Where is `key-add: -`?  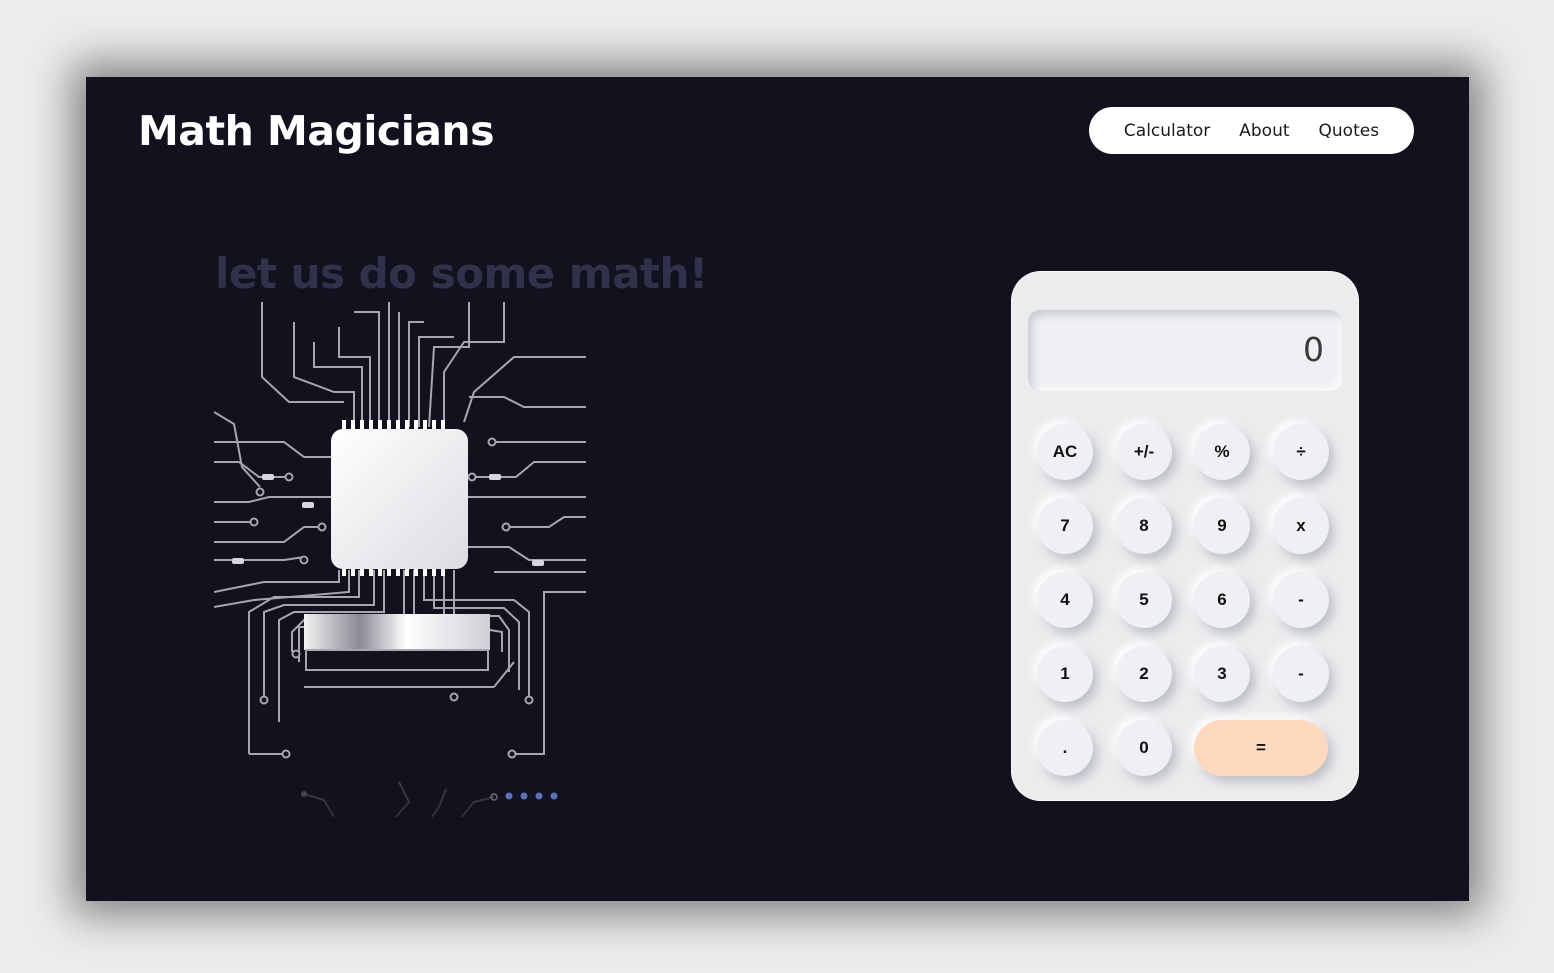 key-add: - is located at coordinates (1301, 674).